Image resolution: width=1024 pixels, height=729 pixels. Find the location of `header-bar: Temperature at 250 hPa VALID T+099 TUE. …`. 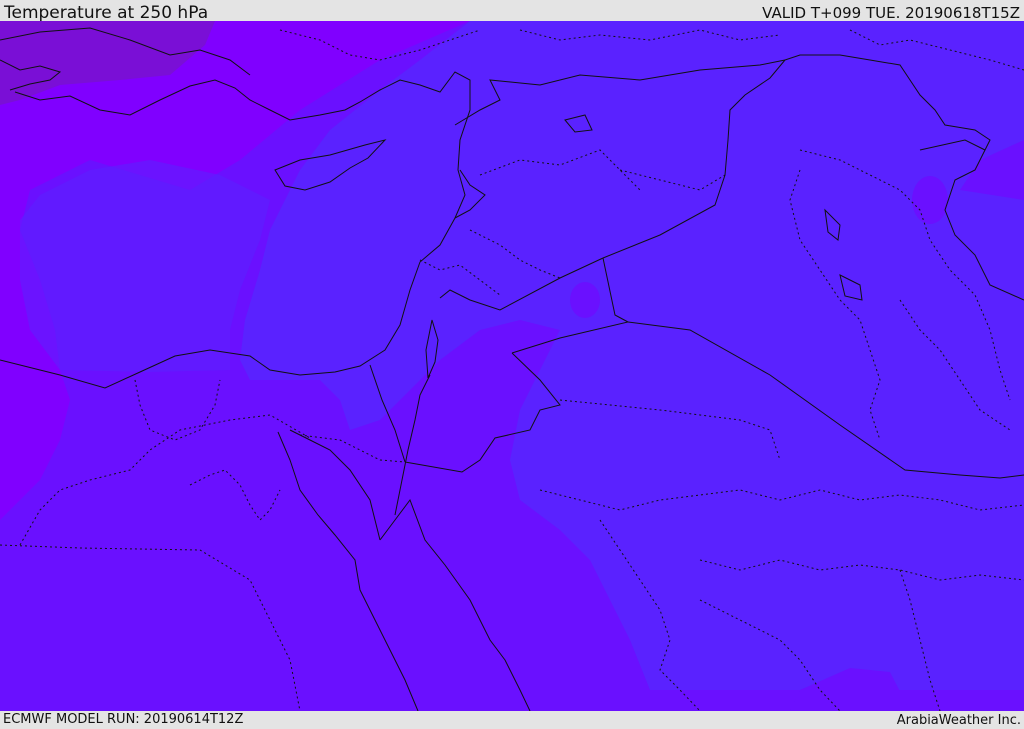

header-bar: Temperature at 250 hPa VALID T+099 TUE. … is located at coordinates (512, 11).